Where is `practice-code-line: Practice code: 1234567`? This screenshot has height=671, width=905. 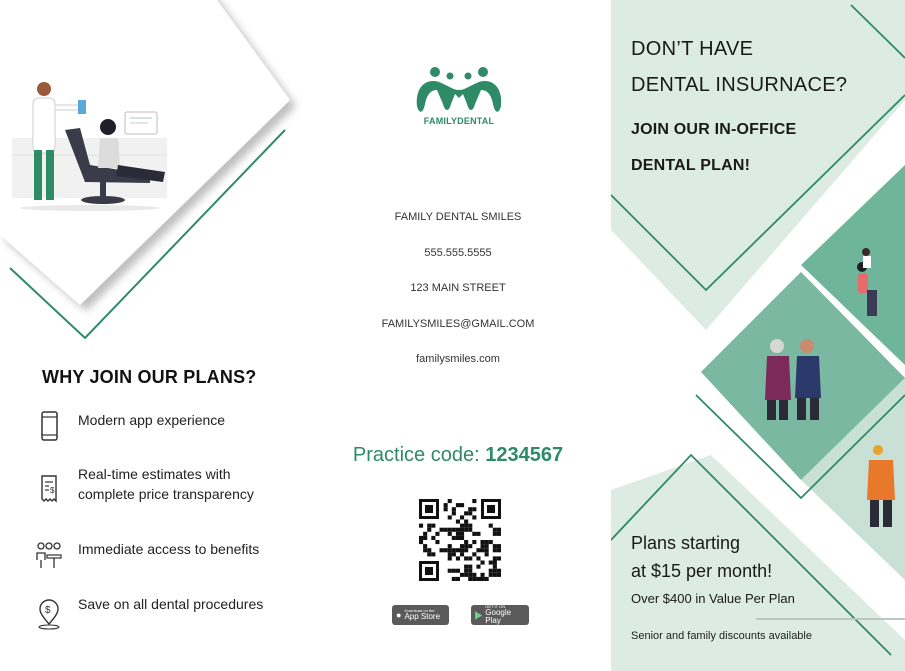
practice-code-line: Practice code: 1234567 is located at coordinates (458, 455).